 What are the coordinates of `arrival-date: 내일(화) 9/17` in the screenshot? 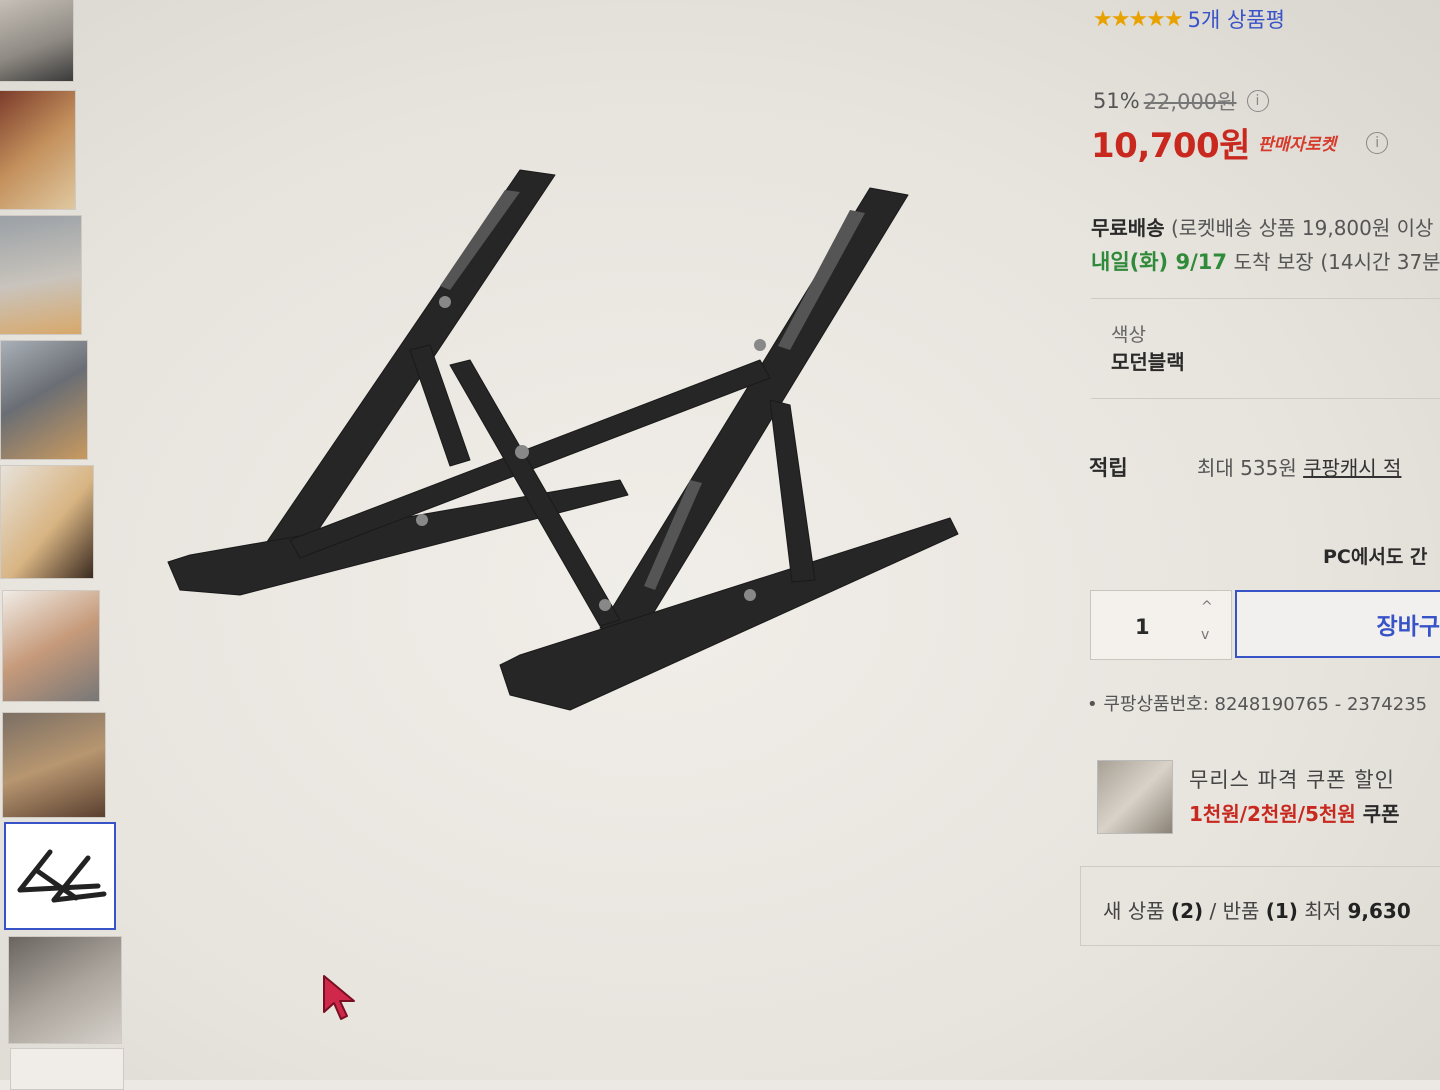 It's located at (1159, 262).